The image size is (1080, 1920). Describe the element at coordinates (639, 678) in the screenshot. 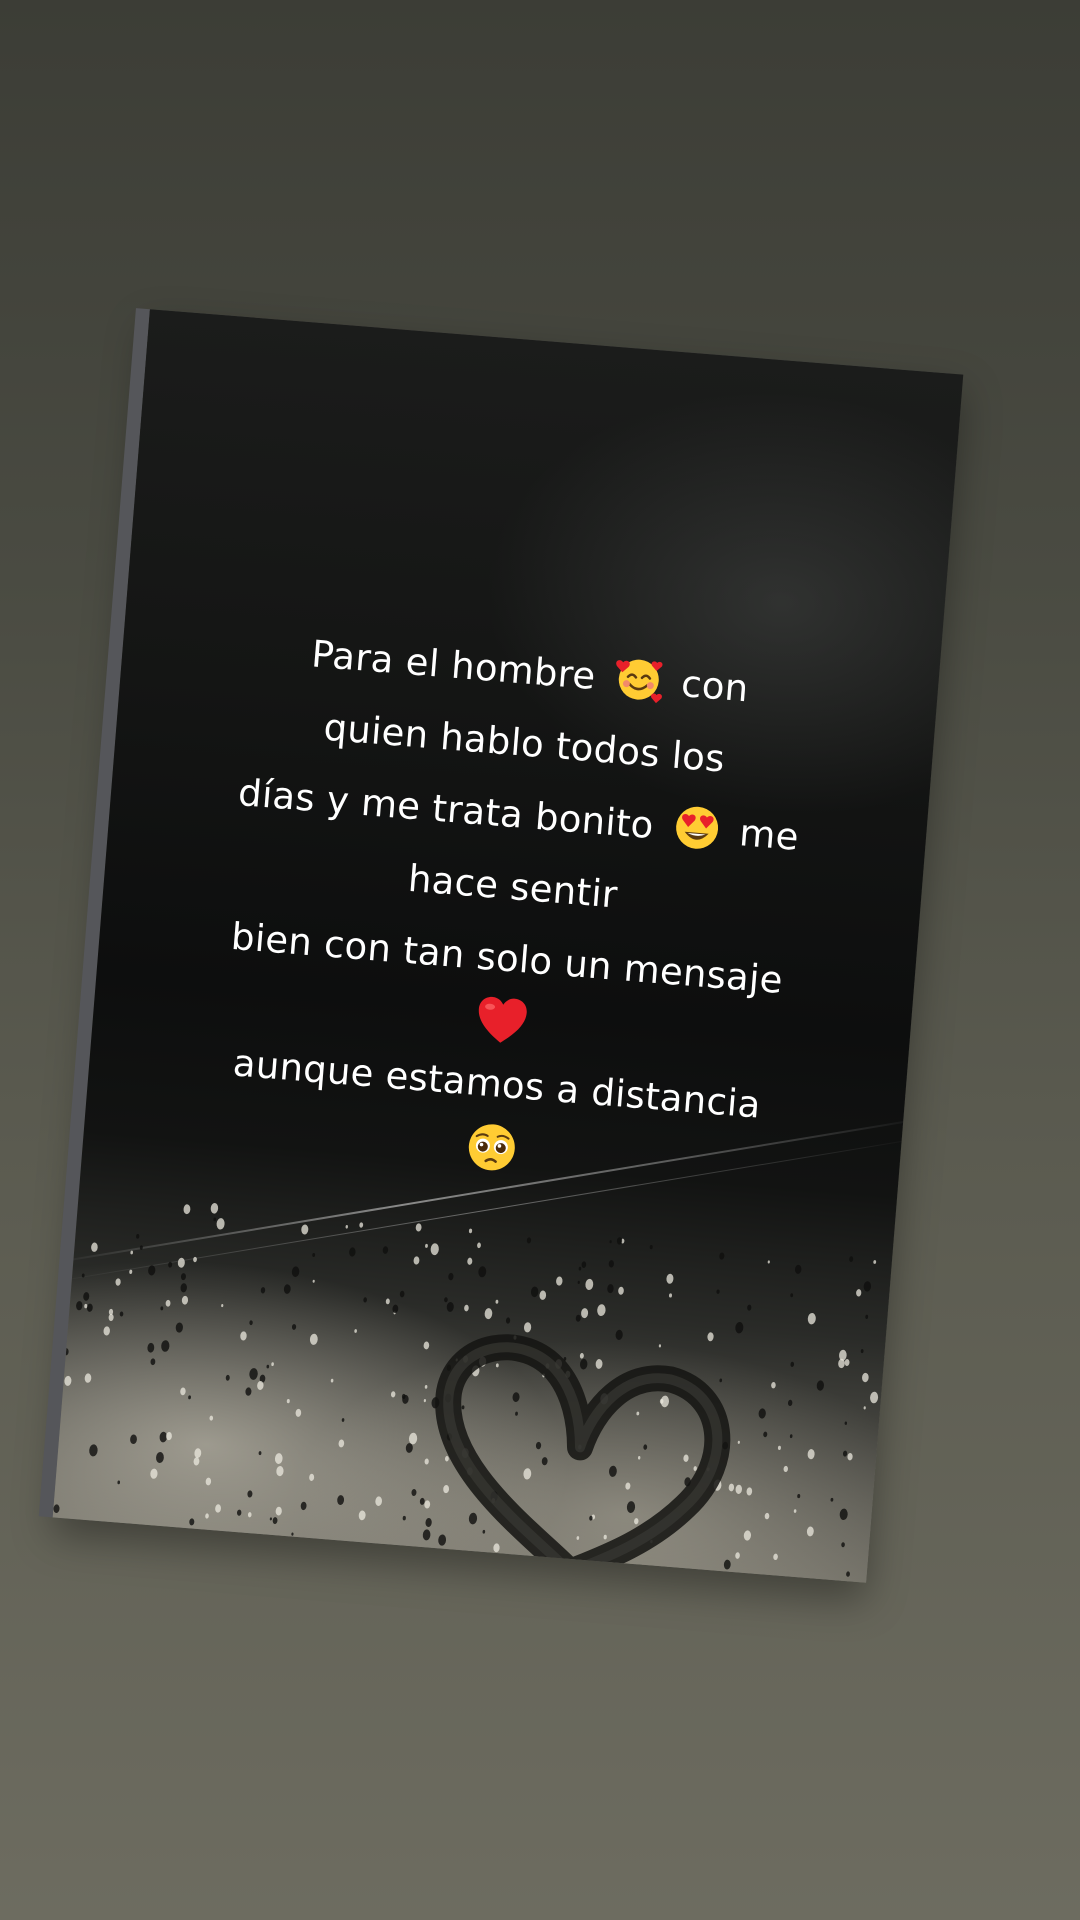

I see `smiling-face-with-hearts-icon` at that location.